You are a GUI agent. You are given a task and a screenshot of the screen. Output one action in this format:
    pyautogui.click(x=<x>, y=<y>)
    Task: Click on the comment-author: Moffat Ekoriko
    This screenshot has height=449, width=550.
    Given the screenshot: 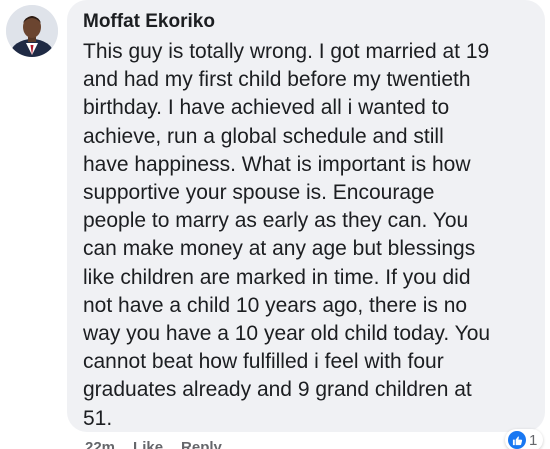 What is the action you would take?
    pyautogui.click(x=309, y=22)
    